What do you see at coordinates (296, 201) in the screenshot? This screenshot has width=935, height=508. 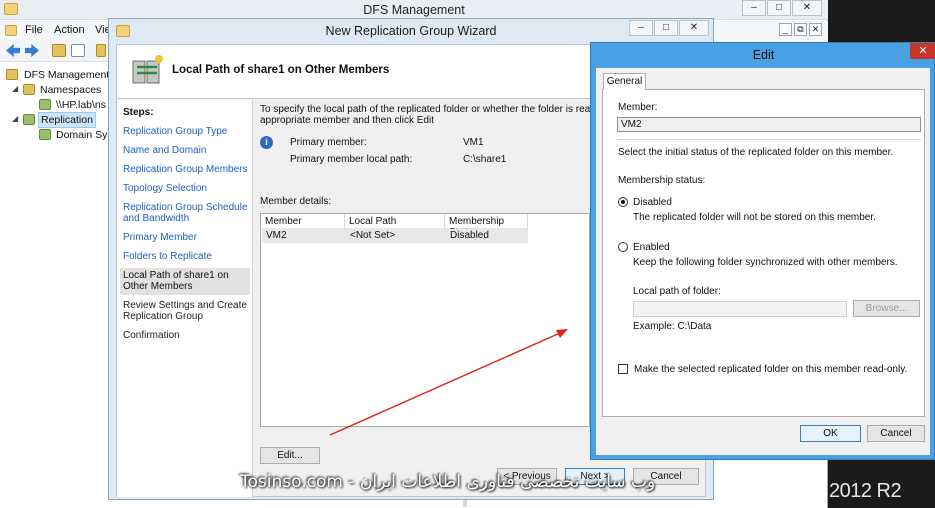 I see `member-details-label: Member details:` at bounding box center [296, 201].